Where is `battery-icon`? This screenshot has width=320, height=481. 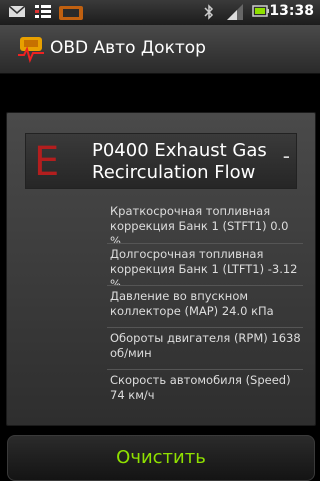
battery-icon is located at coordinates (261, 13).